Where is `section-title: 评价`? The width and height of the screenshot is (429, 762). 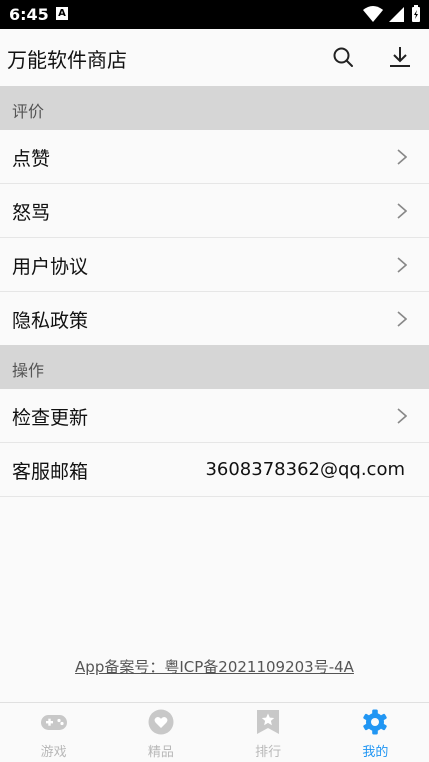 section-title: 评价 is located at coordinates (28, 111).